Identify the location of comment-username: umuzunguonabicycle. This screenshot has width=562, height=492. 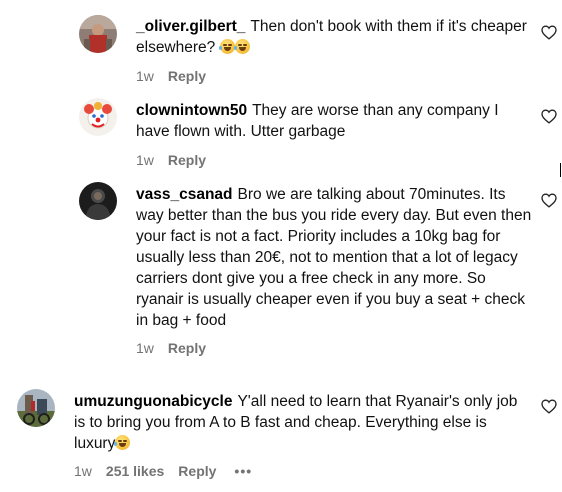
(153, 401).